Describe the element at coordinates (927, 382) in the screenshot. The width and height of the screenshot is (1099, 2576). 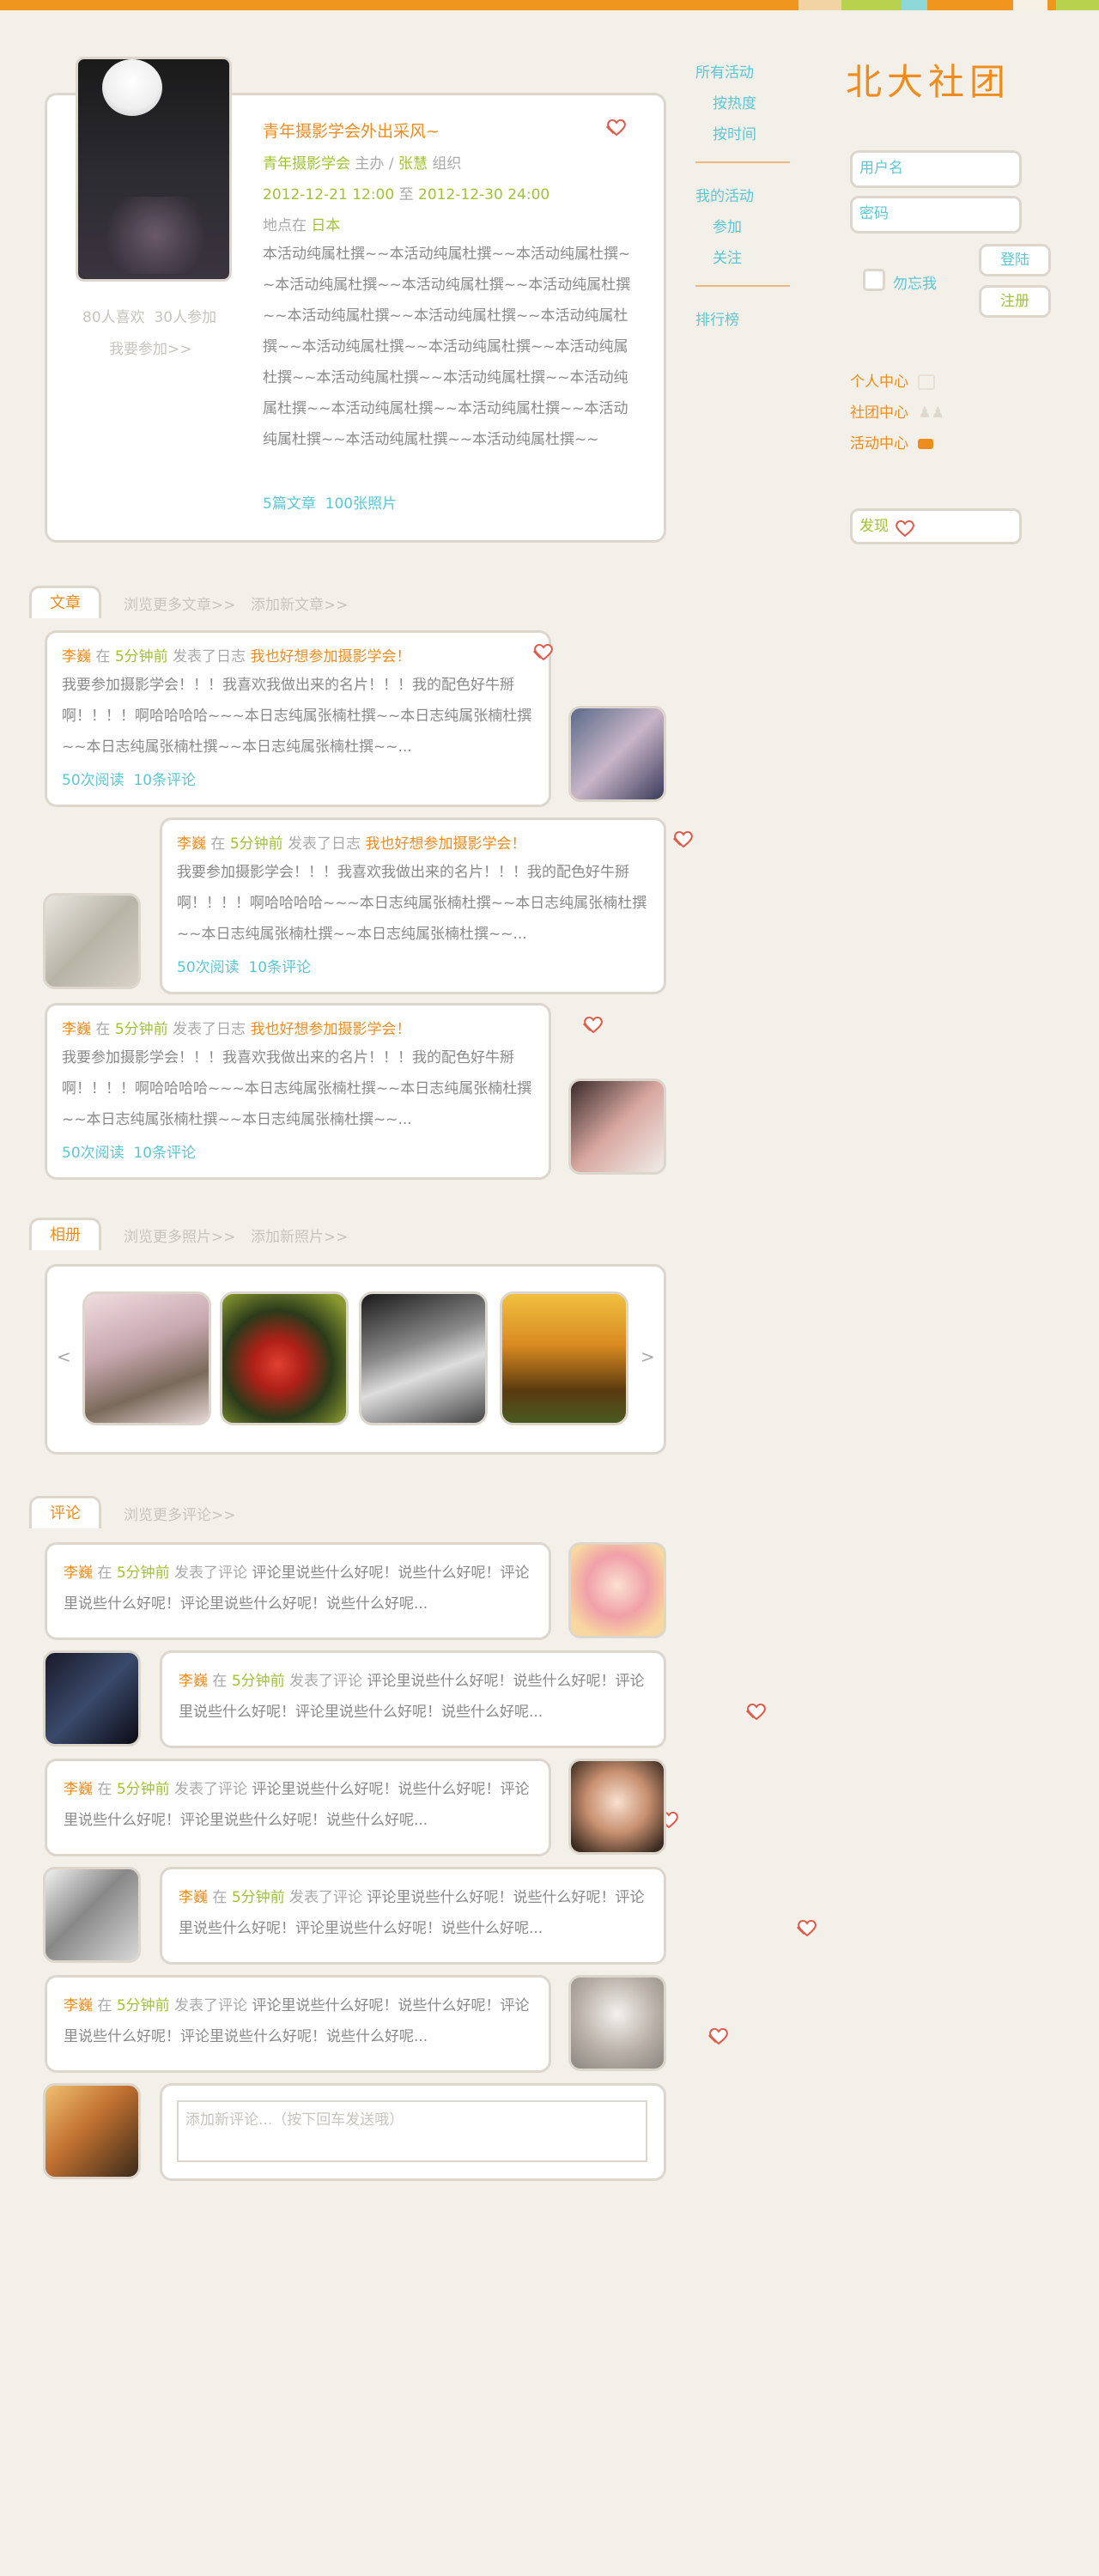
I see `personal-icon` at that location.